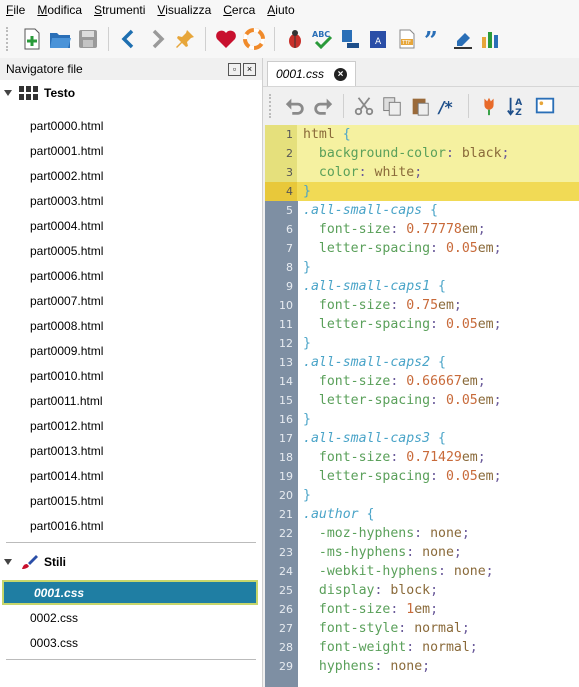 This screenshot has width=579, height=687. Describe the element at coordinates (131, 561) in the screenshot. I see `folder-styles: Stili` at that location.